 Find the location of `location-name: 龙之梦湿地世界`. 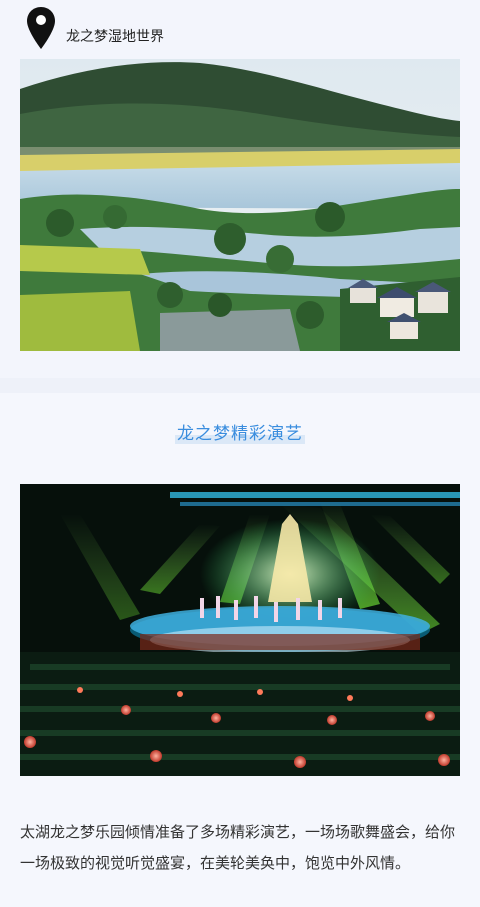

location-name: 龙之梦湿地世界 is located at coordinates (115, 37).